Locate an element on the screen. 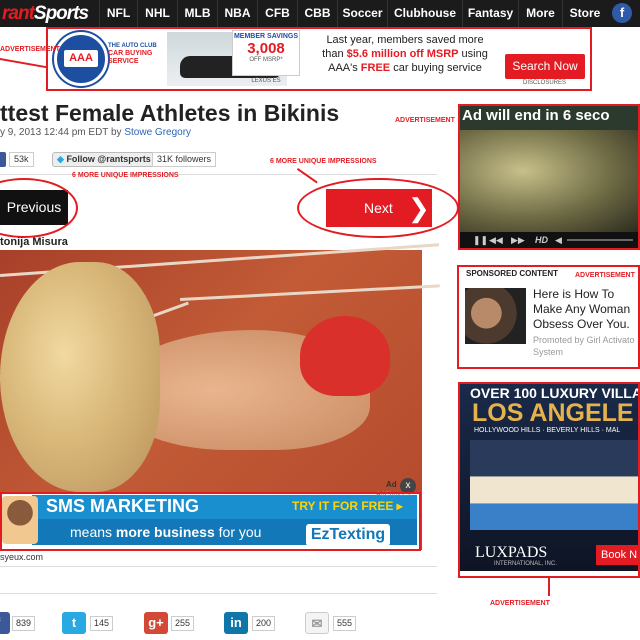  linkedin-share-count: 200 is located at coordinates (264, 623).